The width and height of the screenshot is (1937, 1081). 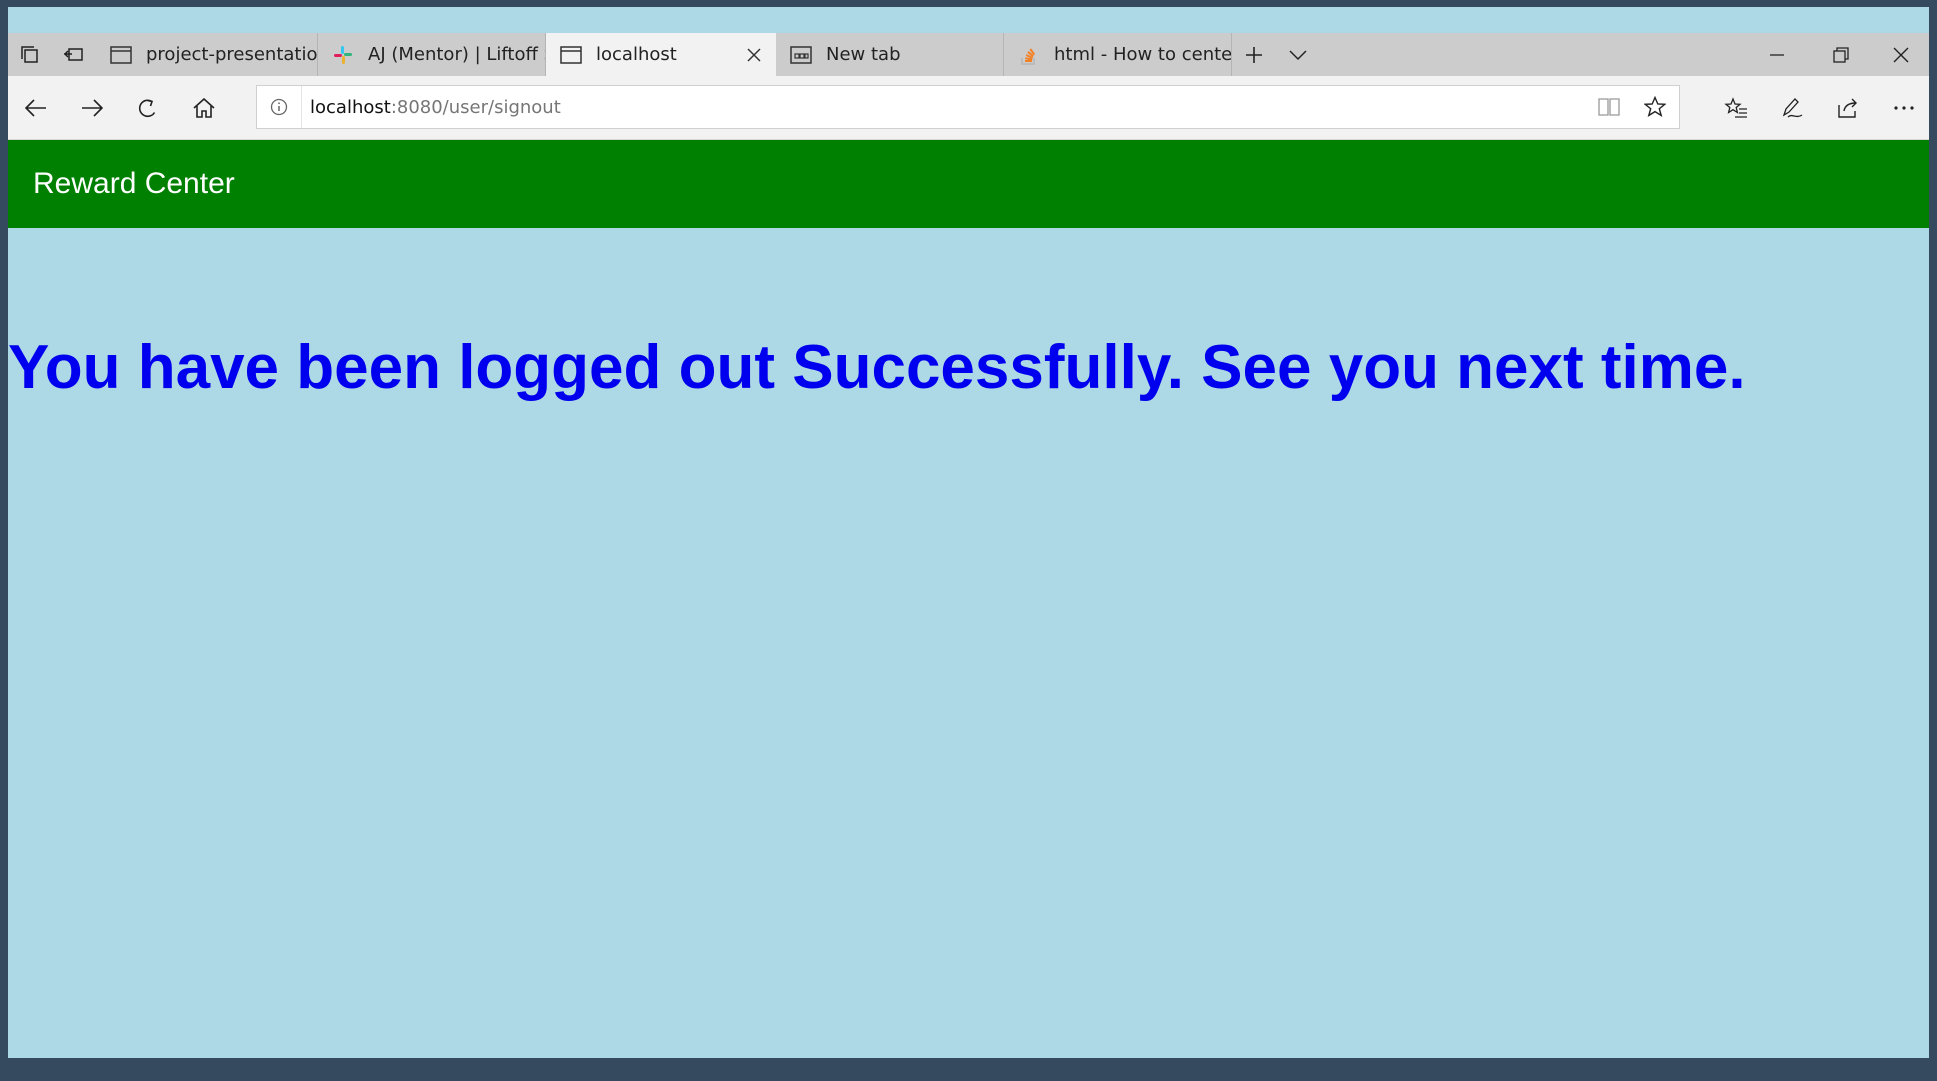 I want to click on close-window-icon, so click(x=1901, y=54).